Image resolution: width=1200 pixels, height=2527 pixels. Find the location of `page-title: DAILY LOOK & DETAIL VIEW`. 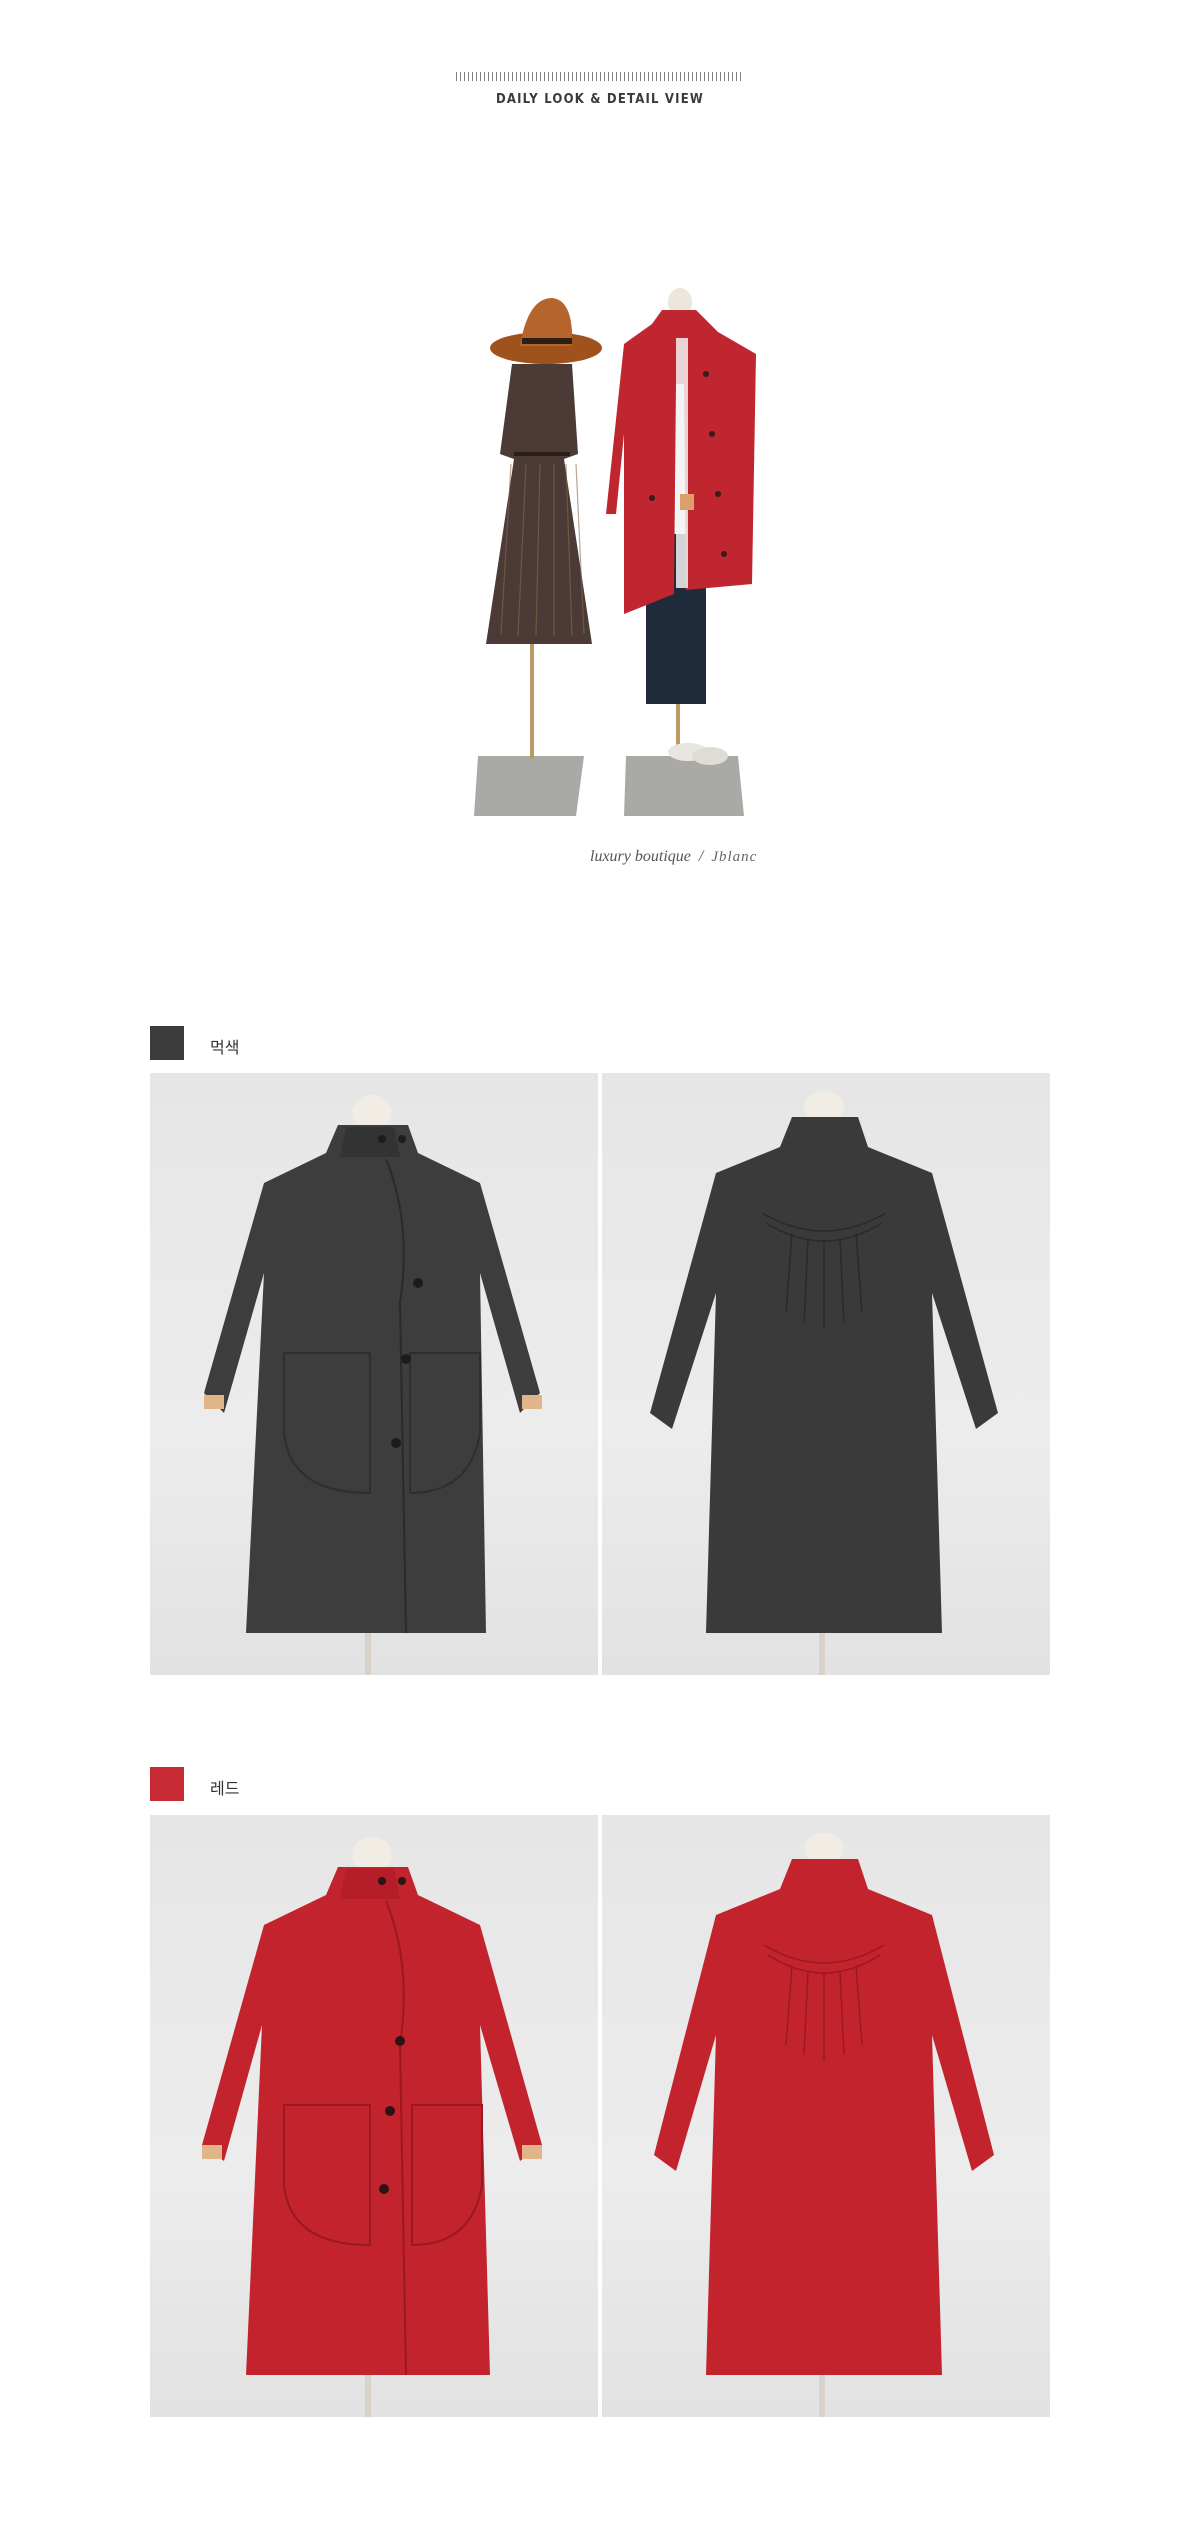

page-title: DAILY LOOK & DETAIL VIEW is located at coordinates (600, 99).